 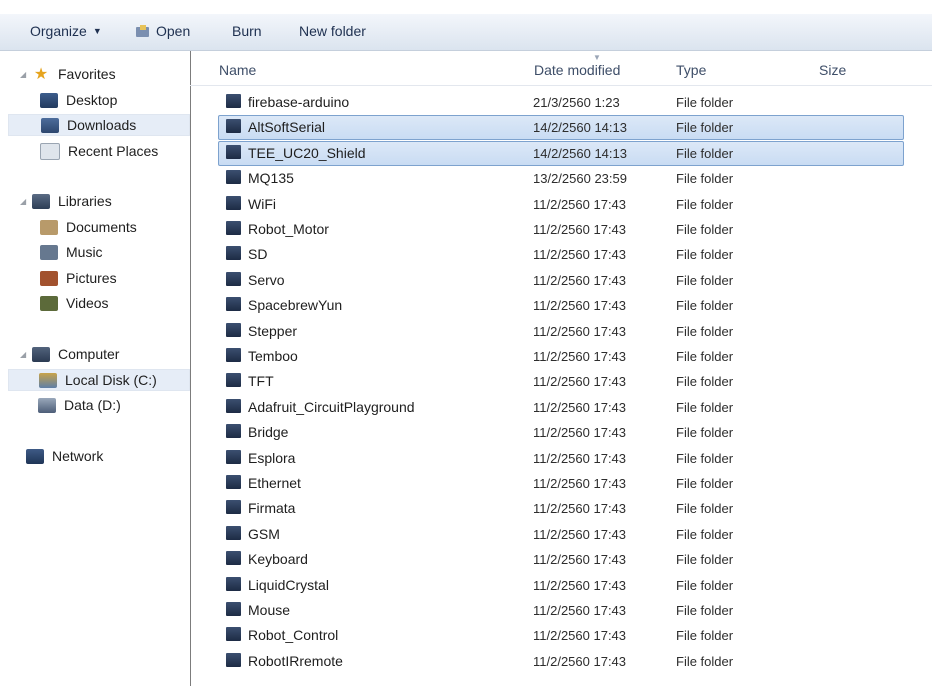 What do you see at coordinates (274, 483) in the screenshot?
I see `file-name: Ethernet` at bounding box center [274, 483].